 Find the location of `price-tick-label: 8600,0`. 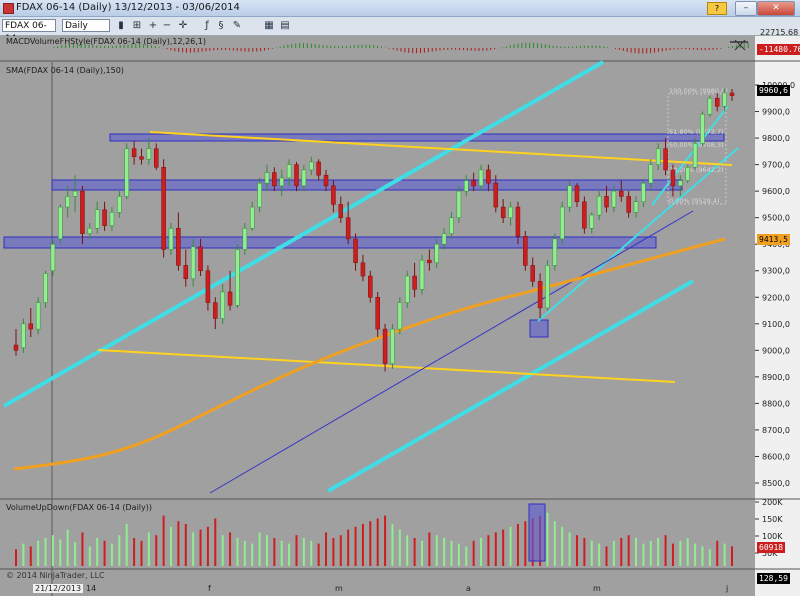

price-tick-label: 8600,0 is located at coordinates (776, 456).